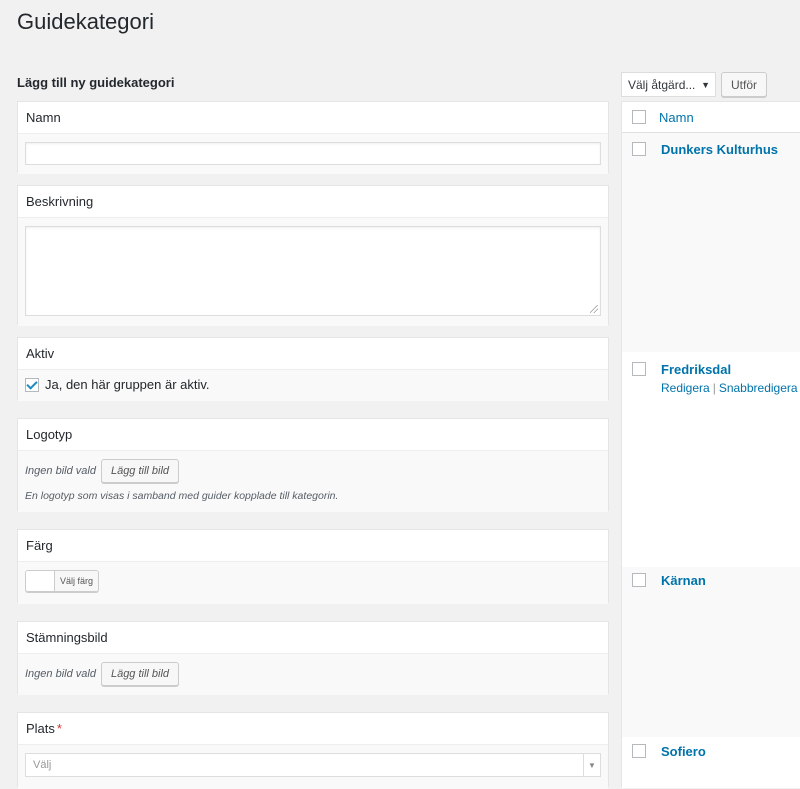 The height and width of the screenshot is (789, 800). I want to click on mood-image-label: Stämningsbild, so click(313, 638).